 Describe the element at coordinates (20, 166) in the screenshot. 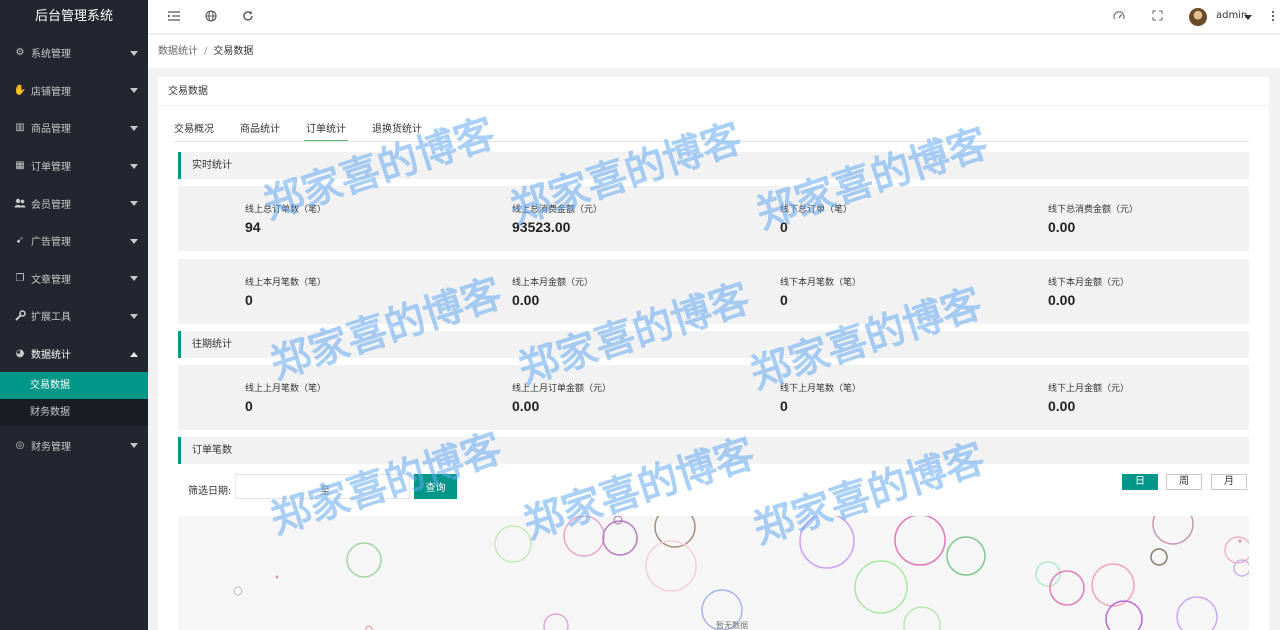

I see `calendar-icon: ▦` at that location.